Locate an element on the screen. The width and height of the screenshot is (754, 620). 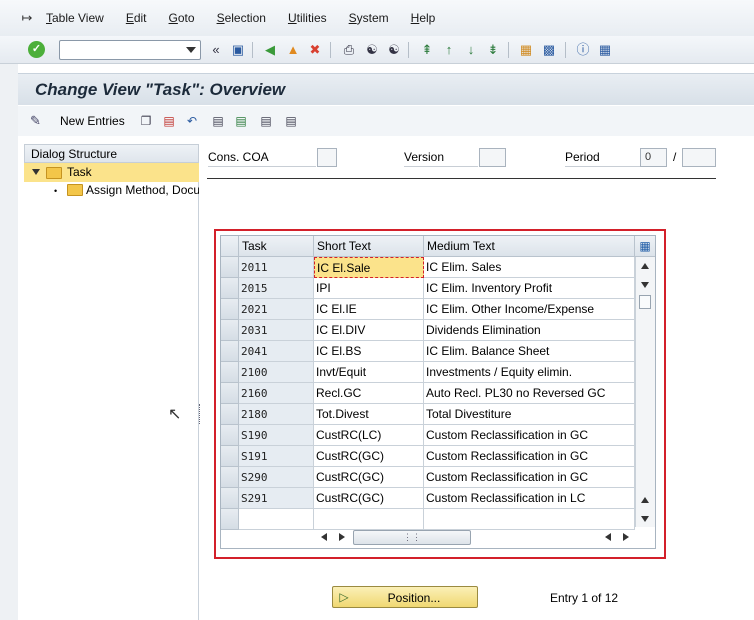
cell-short-text is located at coordinates (369, 519).